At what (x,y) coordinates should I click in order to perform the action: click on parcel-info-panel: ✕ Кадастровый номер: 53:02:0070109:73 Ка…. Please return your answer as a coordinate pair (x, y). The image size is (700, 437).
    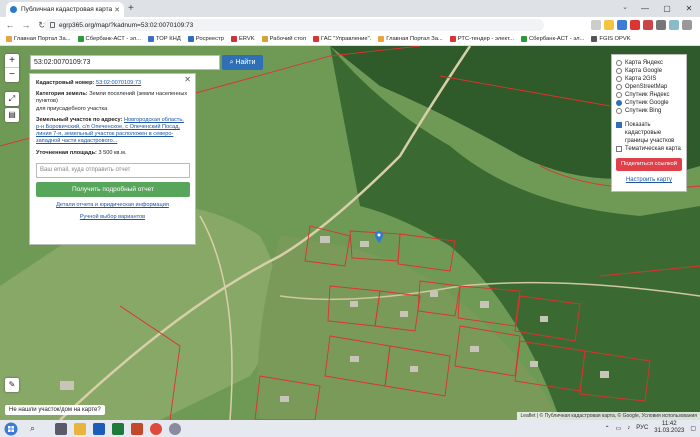
    Looking at the image, I should click on (112, 159).